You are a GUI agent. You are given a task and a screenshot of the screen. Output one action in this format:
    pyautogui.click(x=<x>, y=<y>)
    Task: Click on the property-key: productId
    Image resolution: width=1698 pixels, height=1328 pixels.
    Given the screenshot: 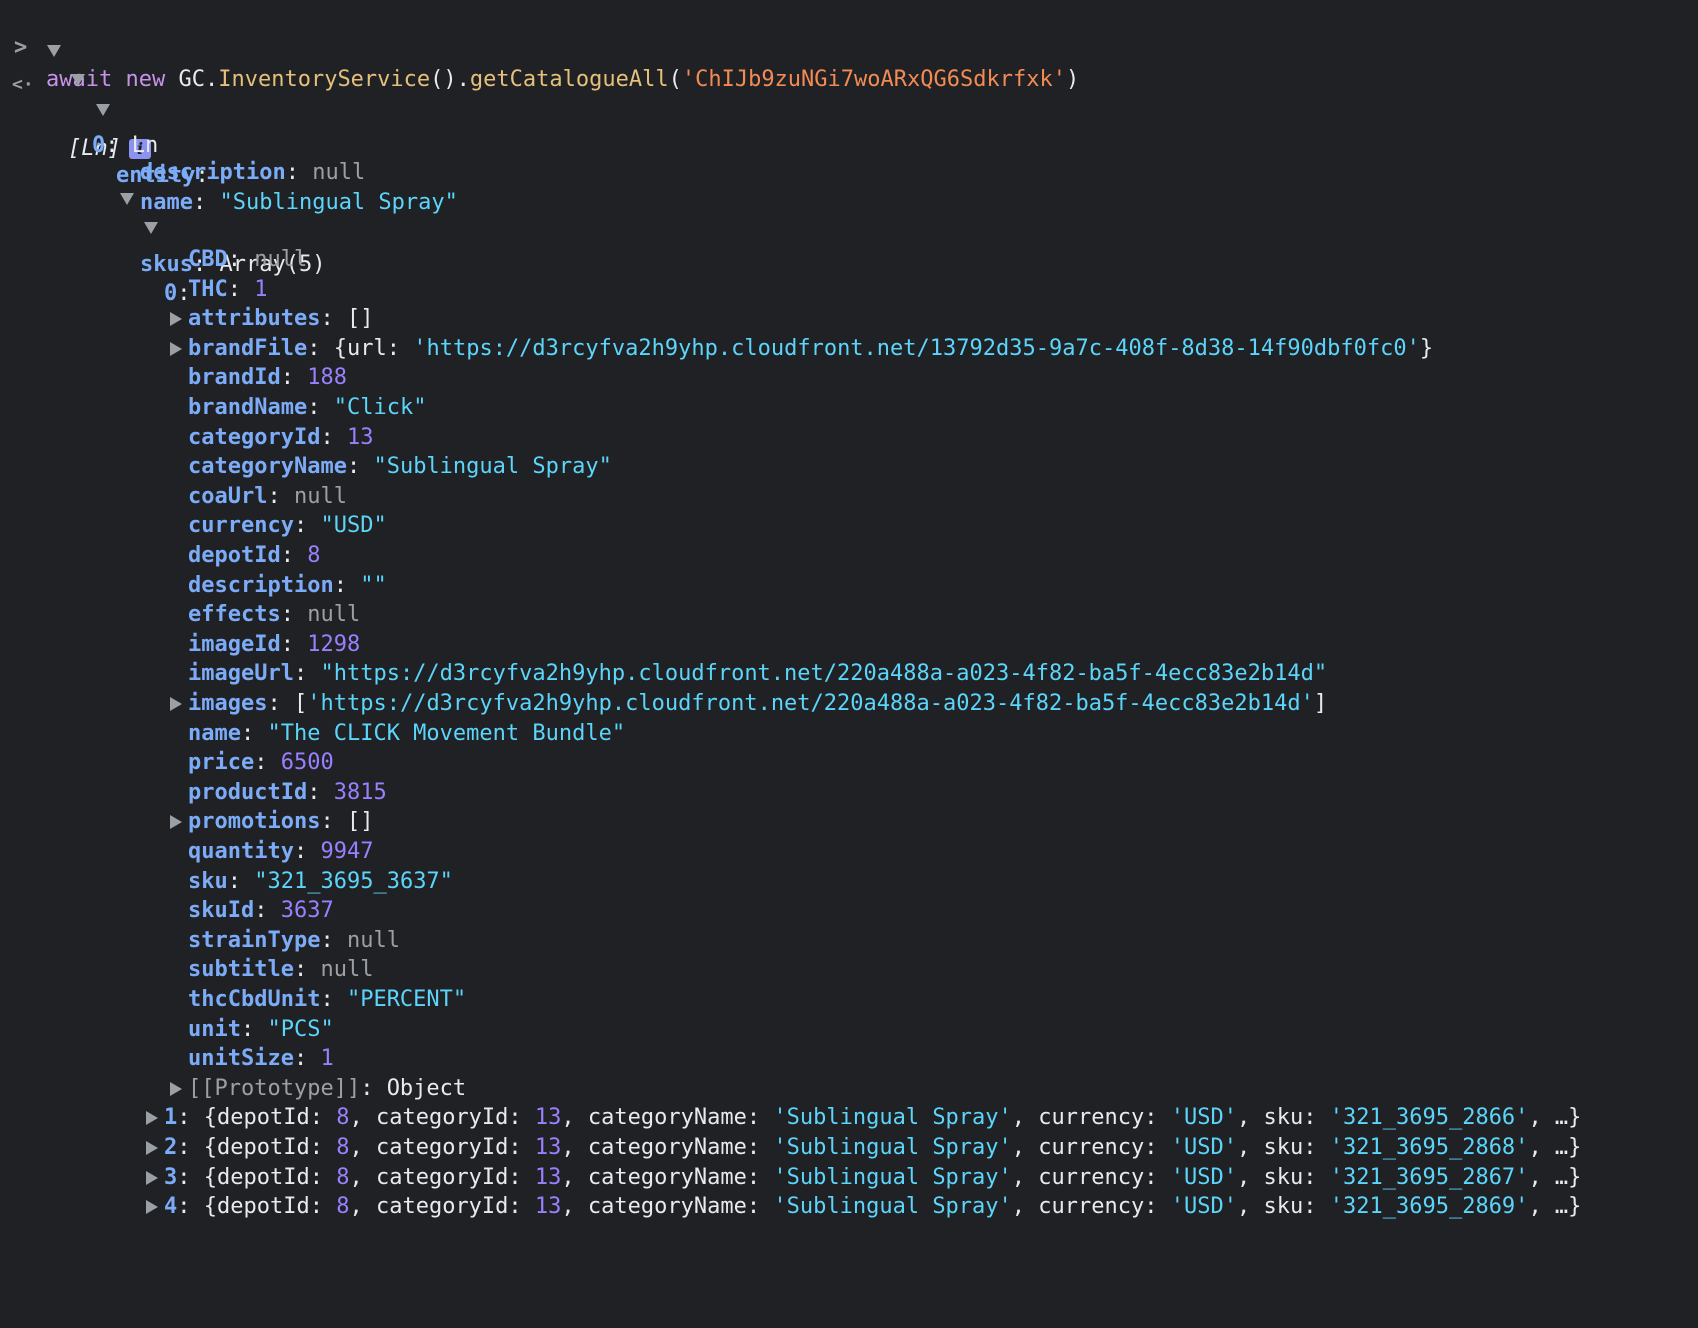 What is the action you would take?
    pyautogui.click(x=248, y=792)
    